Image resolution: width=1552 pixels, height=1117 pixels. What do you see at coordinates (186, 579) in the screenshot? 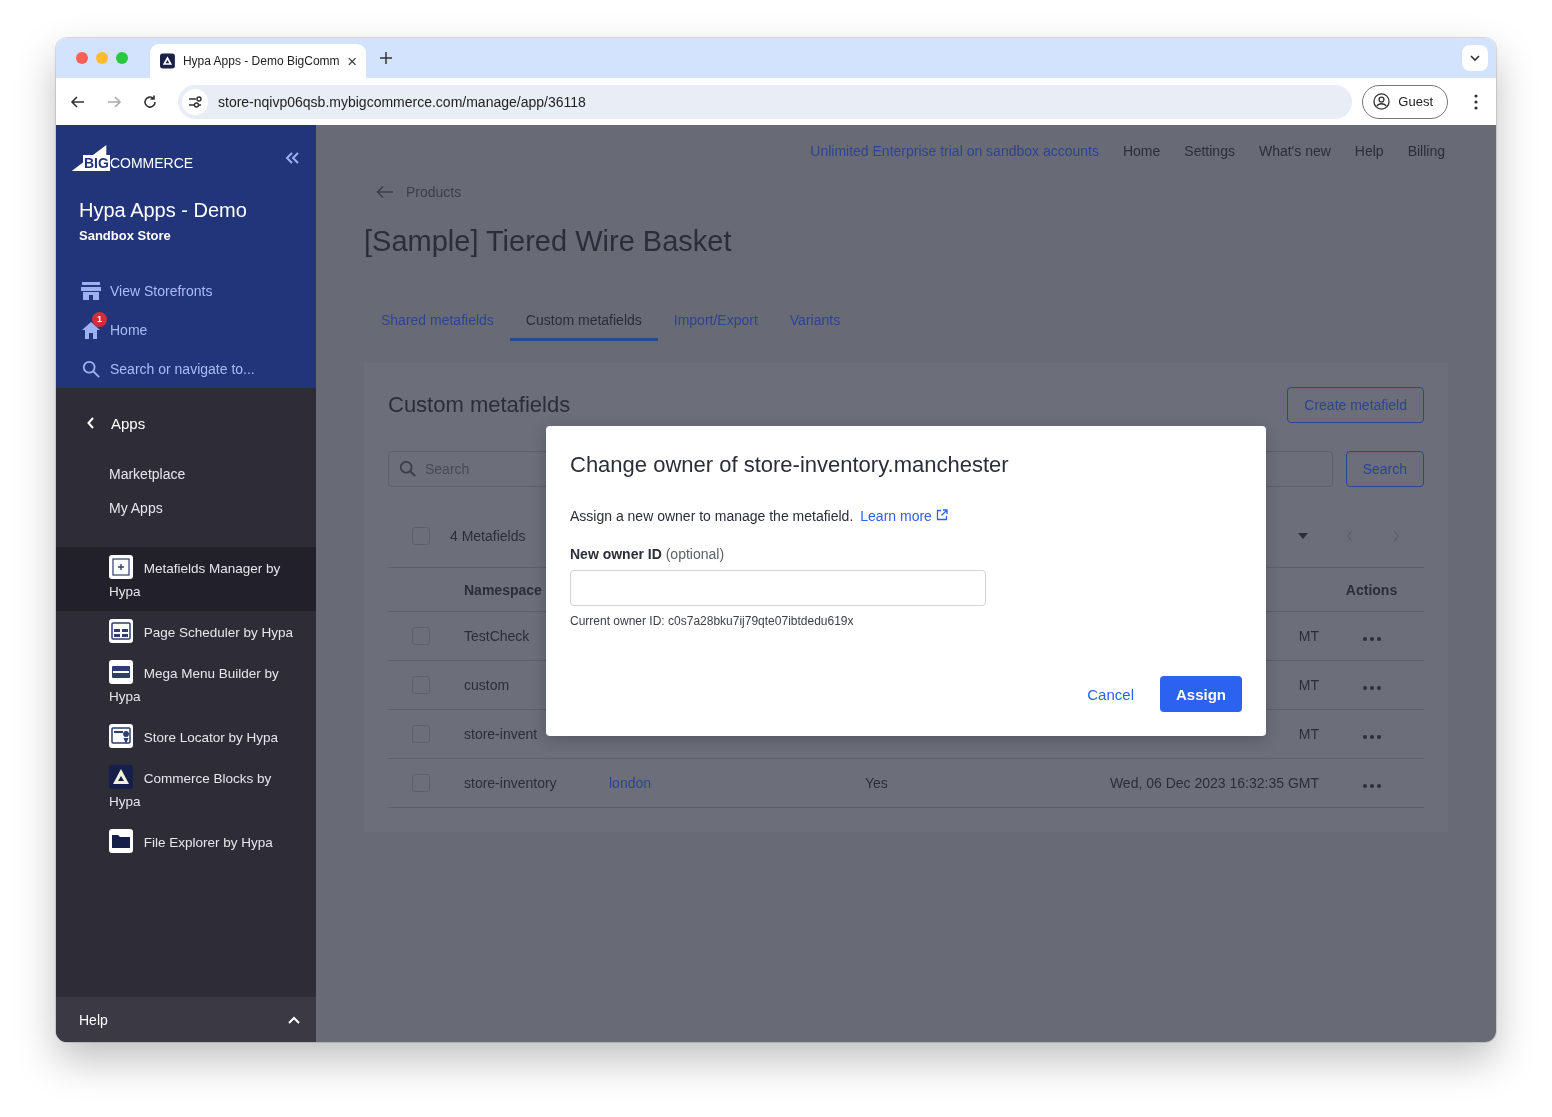
I see `app-item: Metafields Manager by Hypa` at bounding box center [186, 579].